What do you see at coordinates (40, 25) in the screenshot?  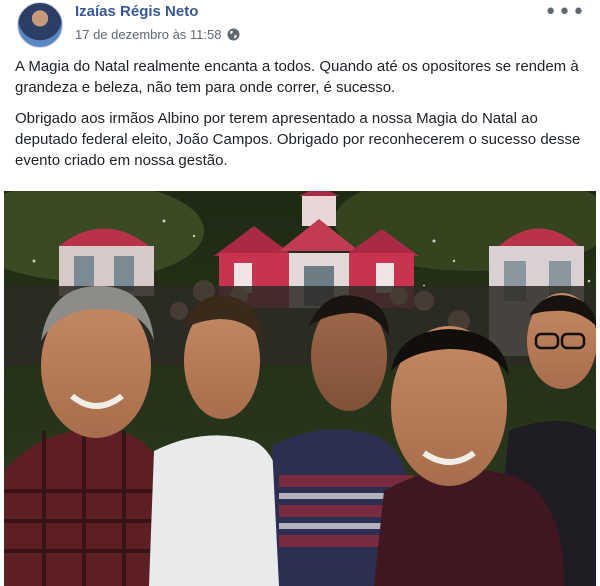 I see `avatar` at bounding box center [40, 25].